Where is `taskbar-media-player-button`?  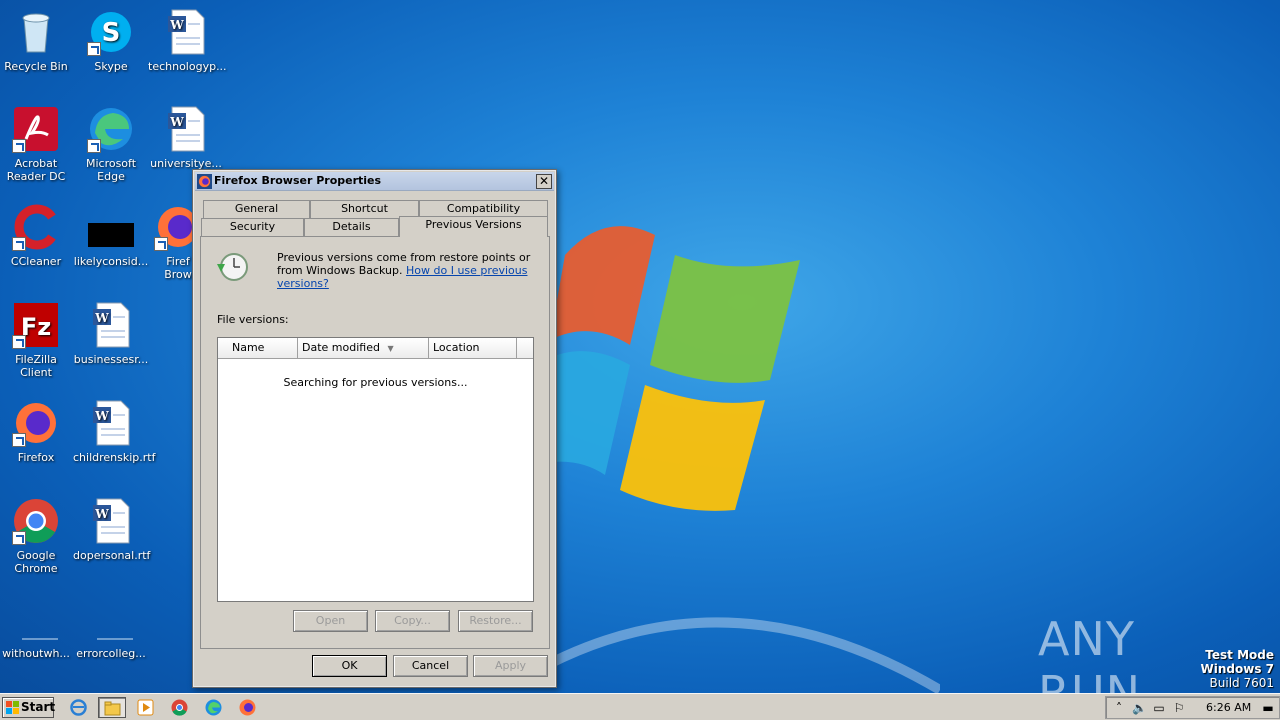 taskbar-media-player-button is located at coordinates (146, 707).